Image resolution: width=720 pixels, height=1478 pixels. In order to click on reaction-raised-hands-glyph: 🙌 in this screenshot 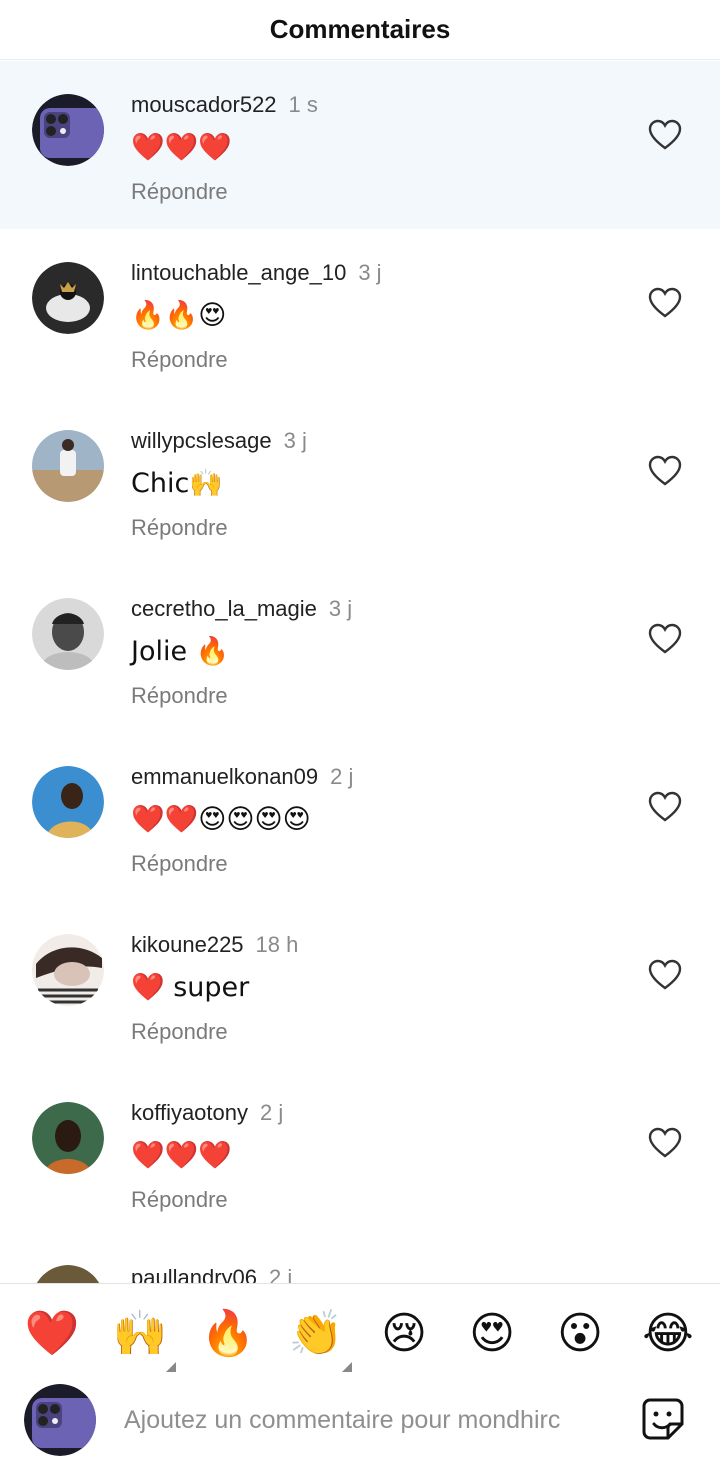, I will do `click(140, 1333)`.